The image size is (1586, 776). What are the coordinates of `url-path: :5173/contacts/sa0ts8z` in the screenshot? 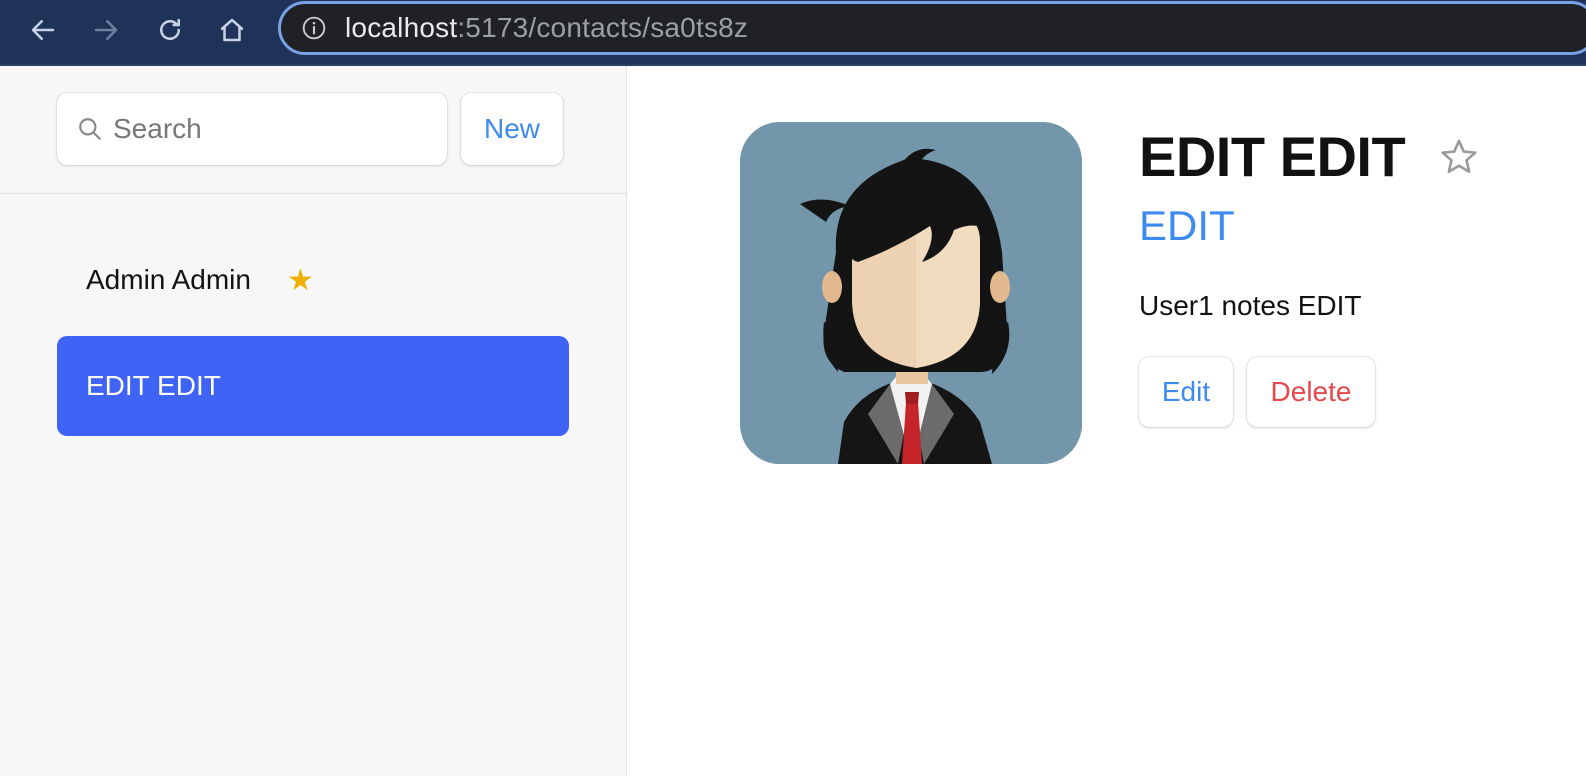 It's located at (603, 27).